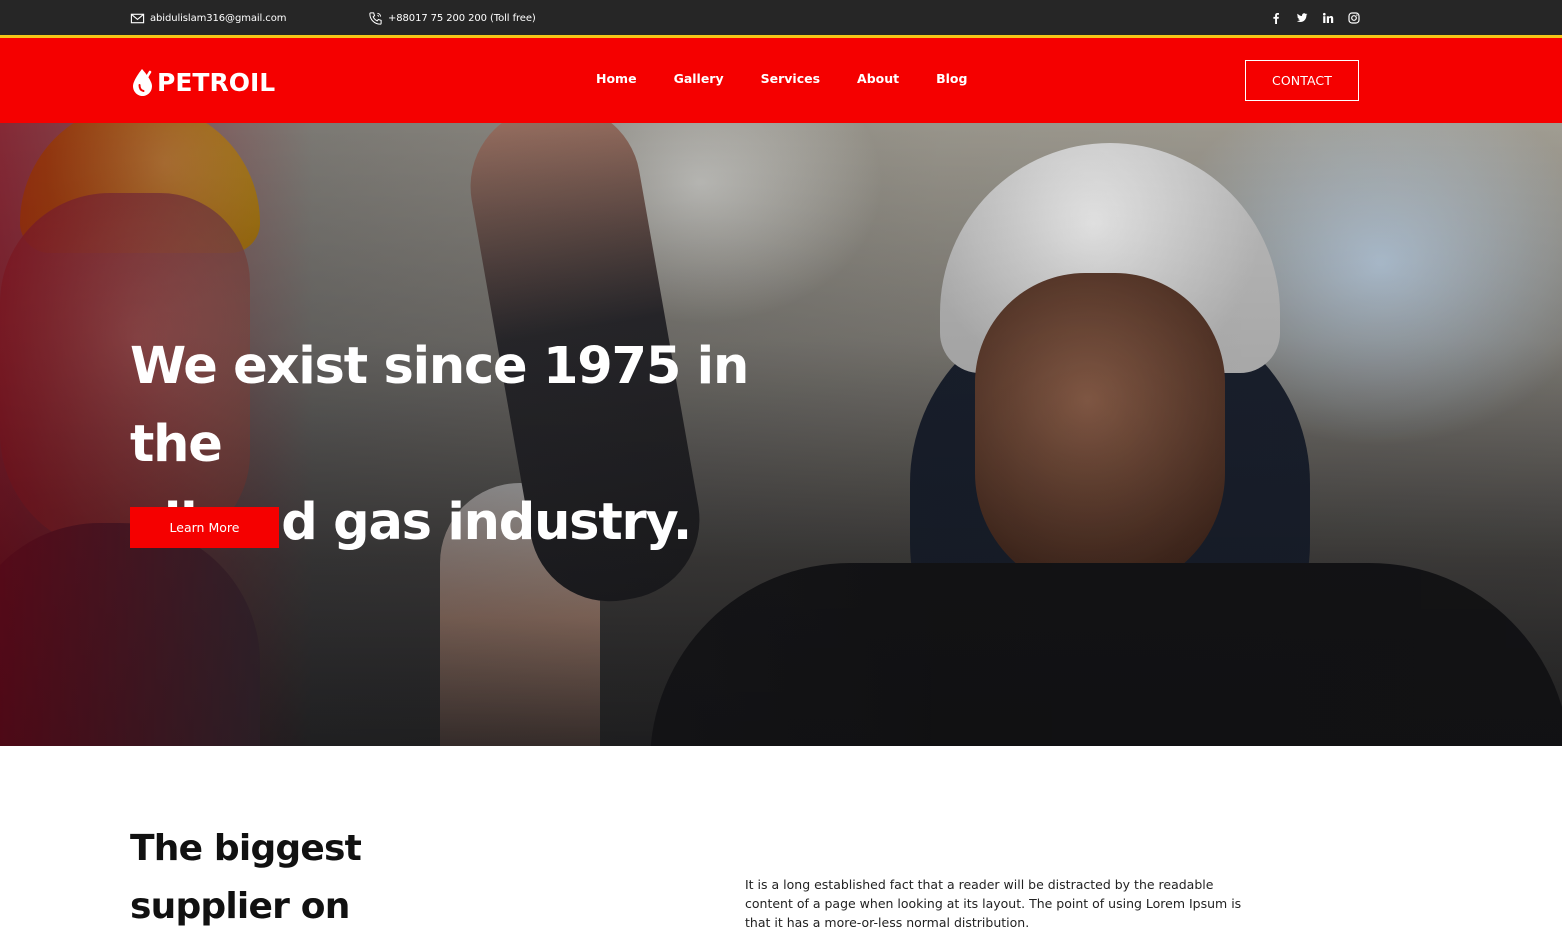 This screenshot has width=1562, height=927. I want to click on phone-icon, so click(375, 18).